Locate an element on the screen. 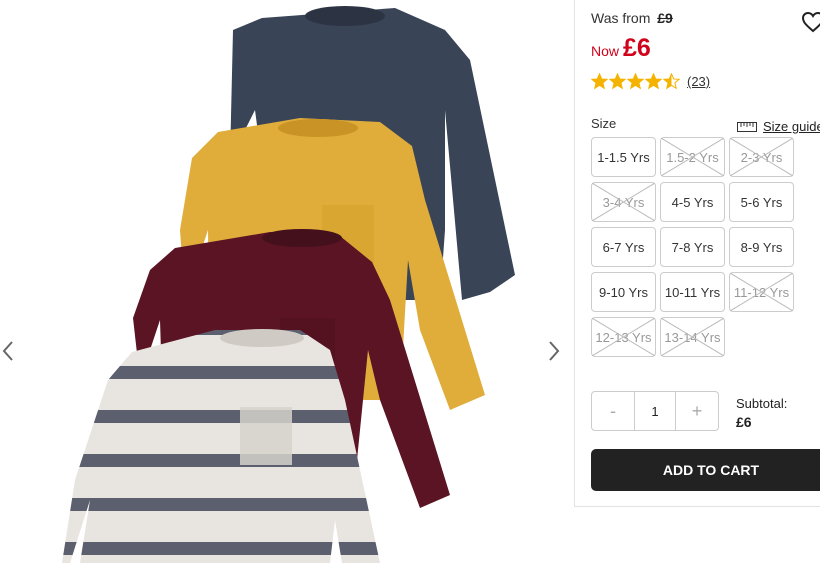  was-price: Was from £9 is located at coordinates (632, 18).